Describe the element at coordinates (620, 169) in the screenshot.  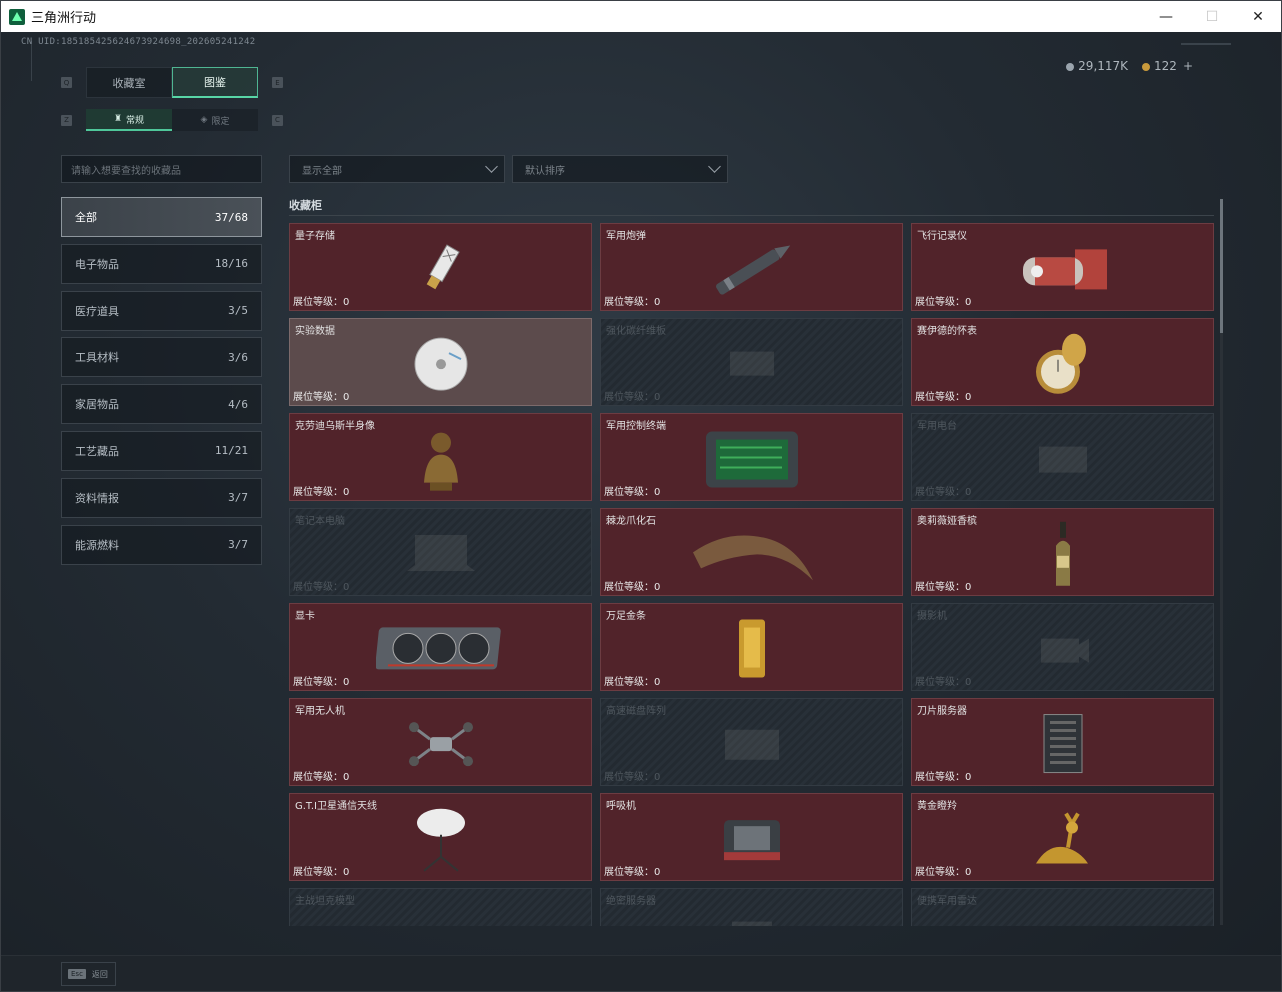
I see `sort-dropdown: 默认排序` at that location.